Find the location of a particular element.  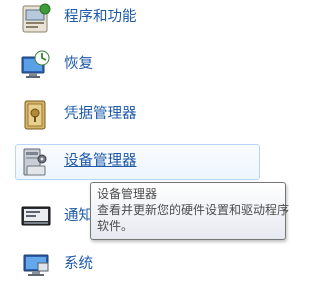

device-manager-icon is located at coordinates (36, 162).